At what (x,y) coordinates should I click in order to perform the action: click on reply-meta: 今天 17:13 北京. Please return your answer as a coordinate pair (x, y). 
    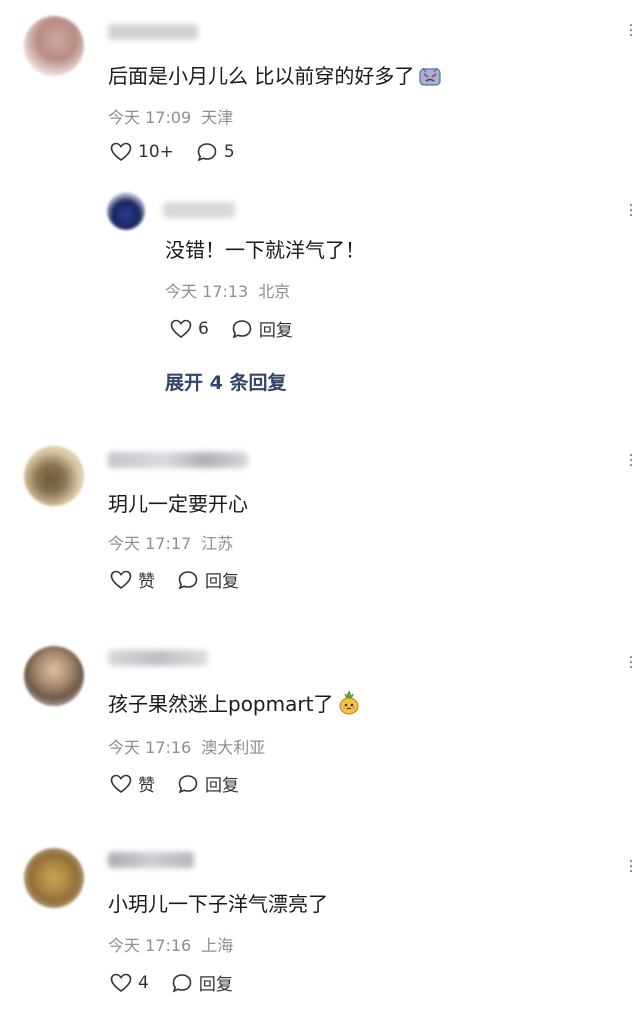
    Looking at the image, I should click on (227, 290).